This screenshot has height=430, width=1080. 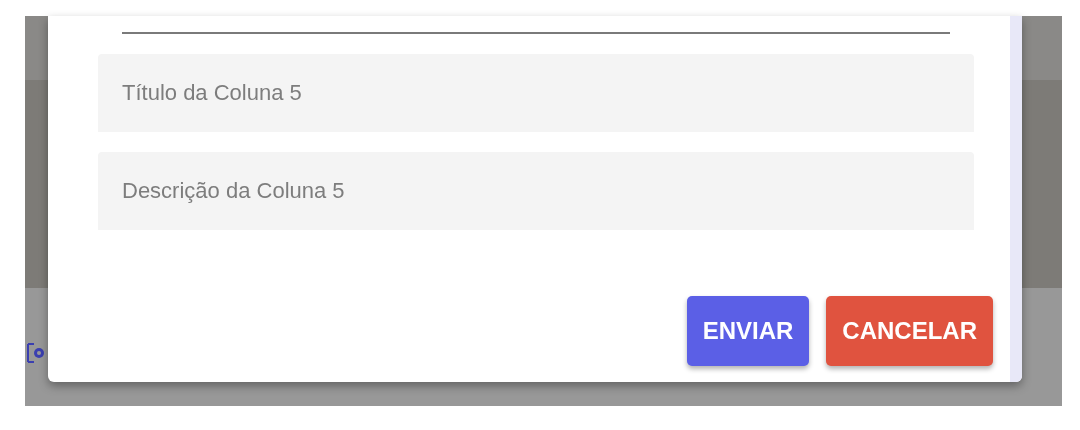 What do you see at coordinates (909, 331) in the screenshot?
I see `cancel-button: CANCELAR` at bounding box center [909, 331].